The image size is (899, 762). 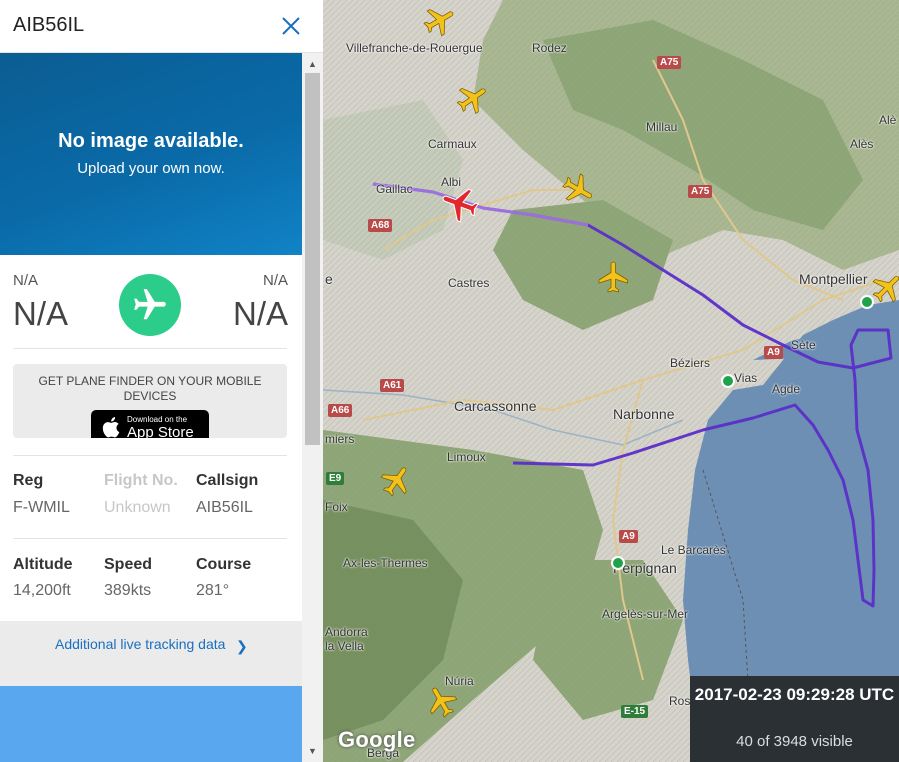 What do you see at coordinates (137, 507) in the screenshot?
I see `flight-number-value: Unknown` at bounding box center [137, 507].